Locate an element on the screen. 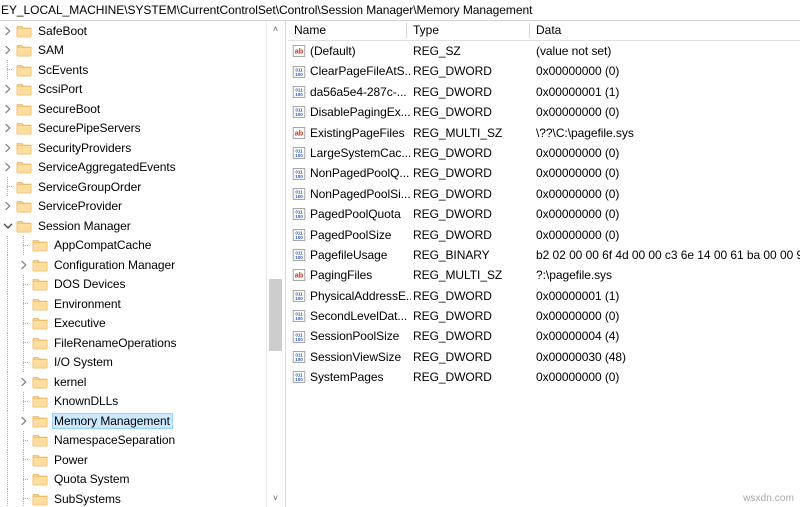 Image resolution: width=800 pixels, height=507 pixels. value-name-cell: 011 100 PagefileUsage is located at coordinates (349, 255).